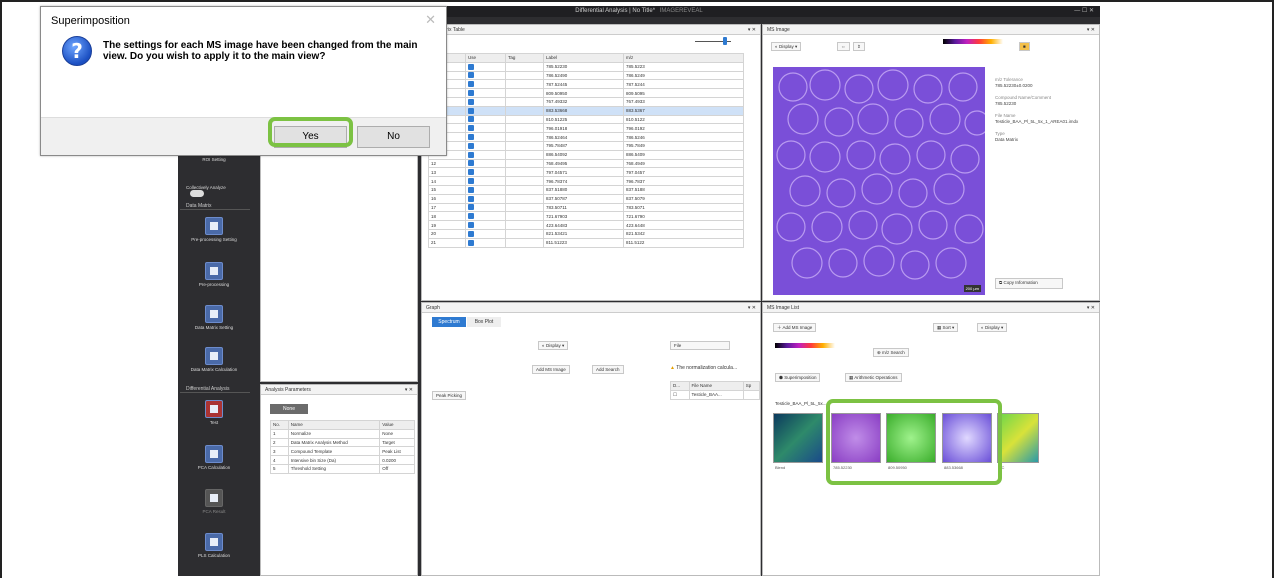 The height and width of the screenshot is (578, 1274). What do you see at coordinates (608, 369) in the screenshot?
I see `add-search-button: Add Search` at bounding box center [608, 369].